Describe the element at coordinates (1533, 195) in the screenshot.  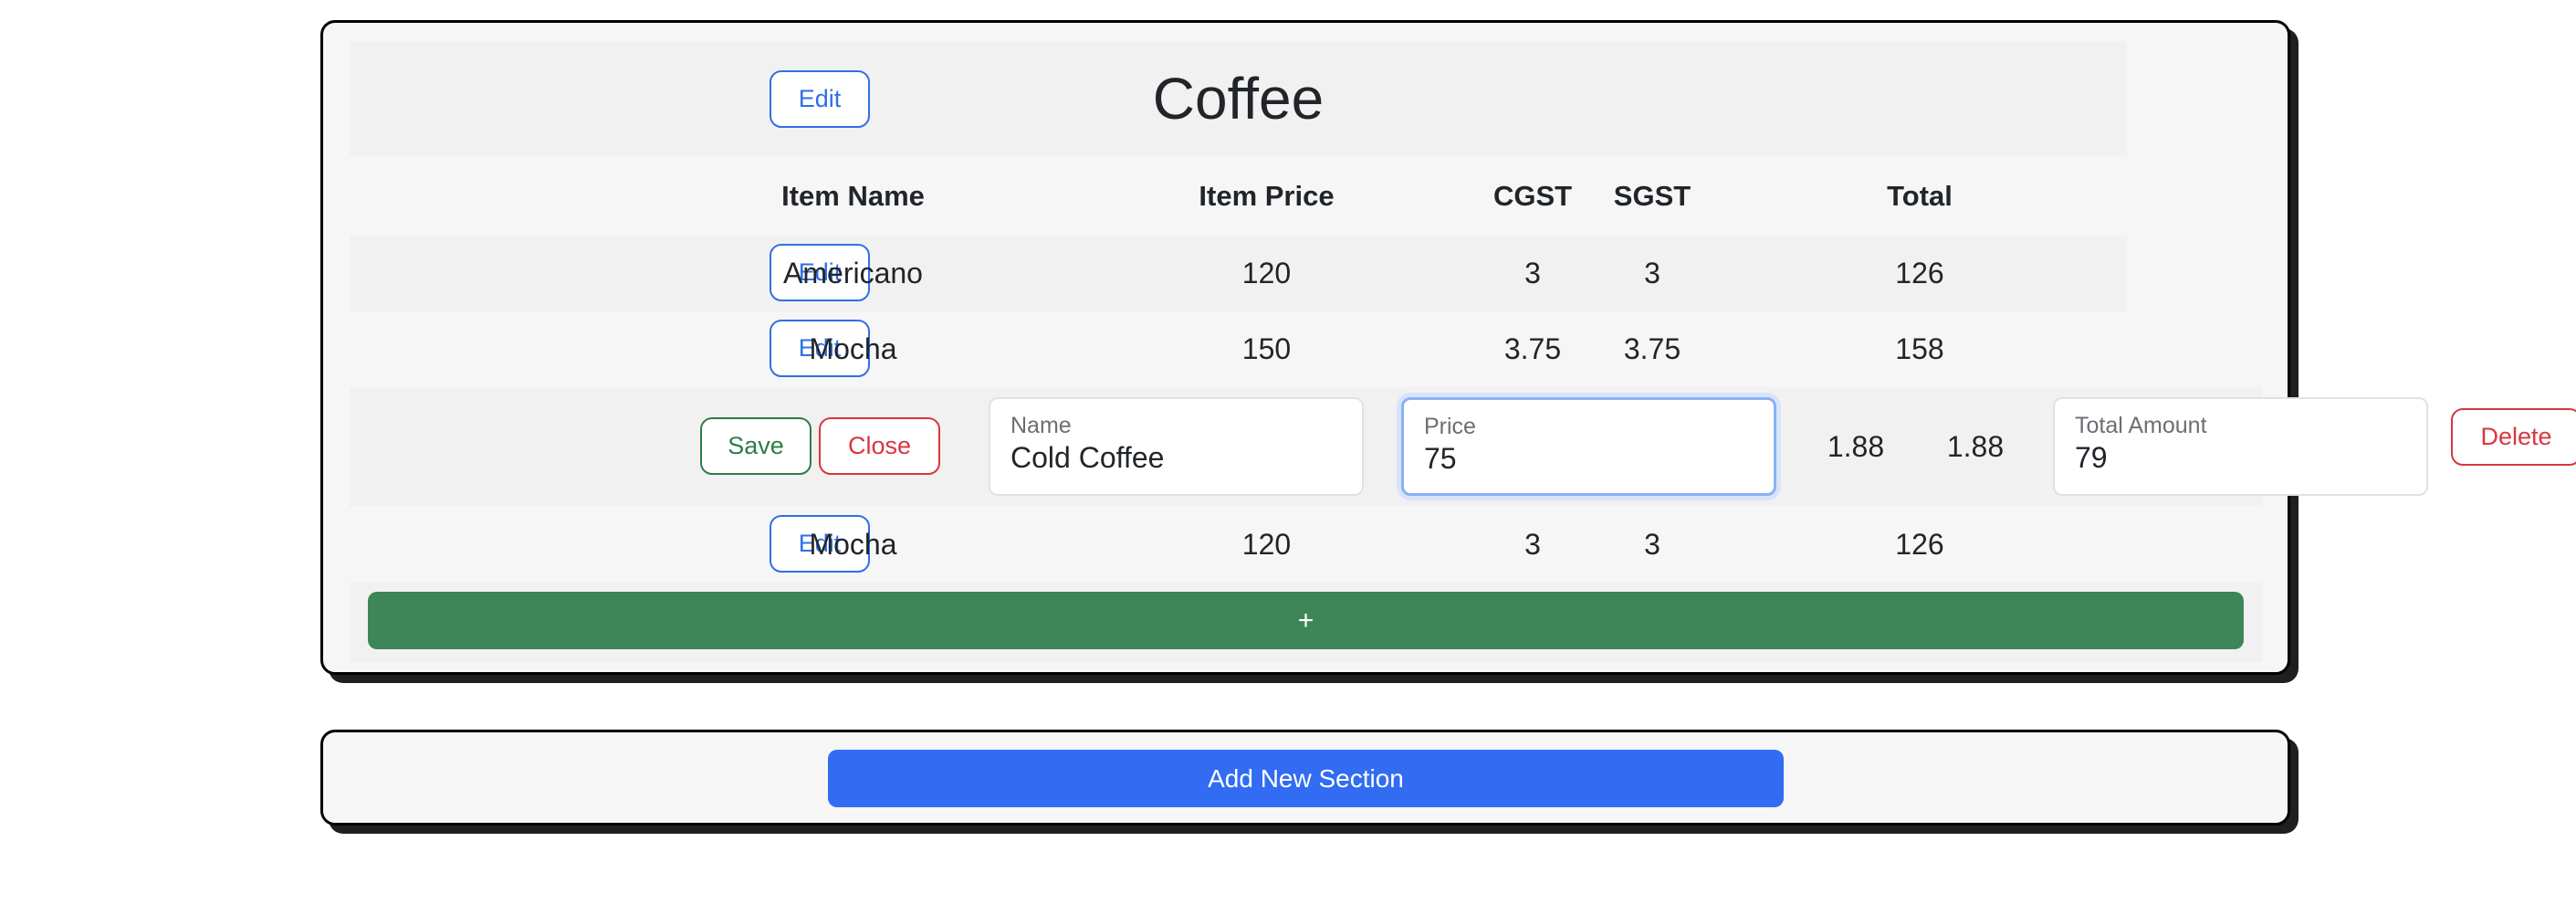
I see `header-cgst: CGST` at that location.